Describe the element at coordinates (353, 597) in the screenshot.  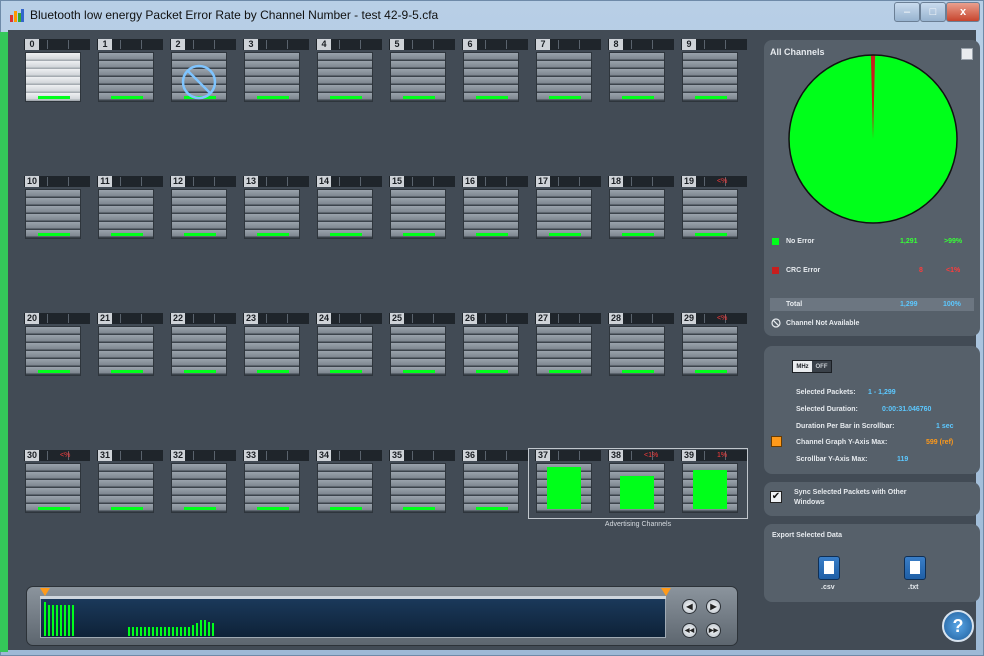
I see `scrollbar-selection-line` at that location.